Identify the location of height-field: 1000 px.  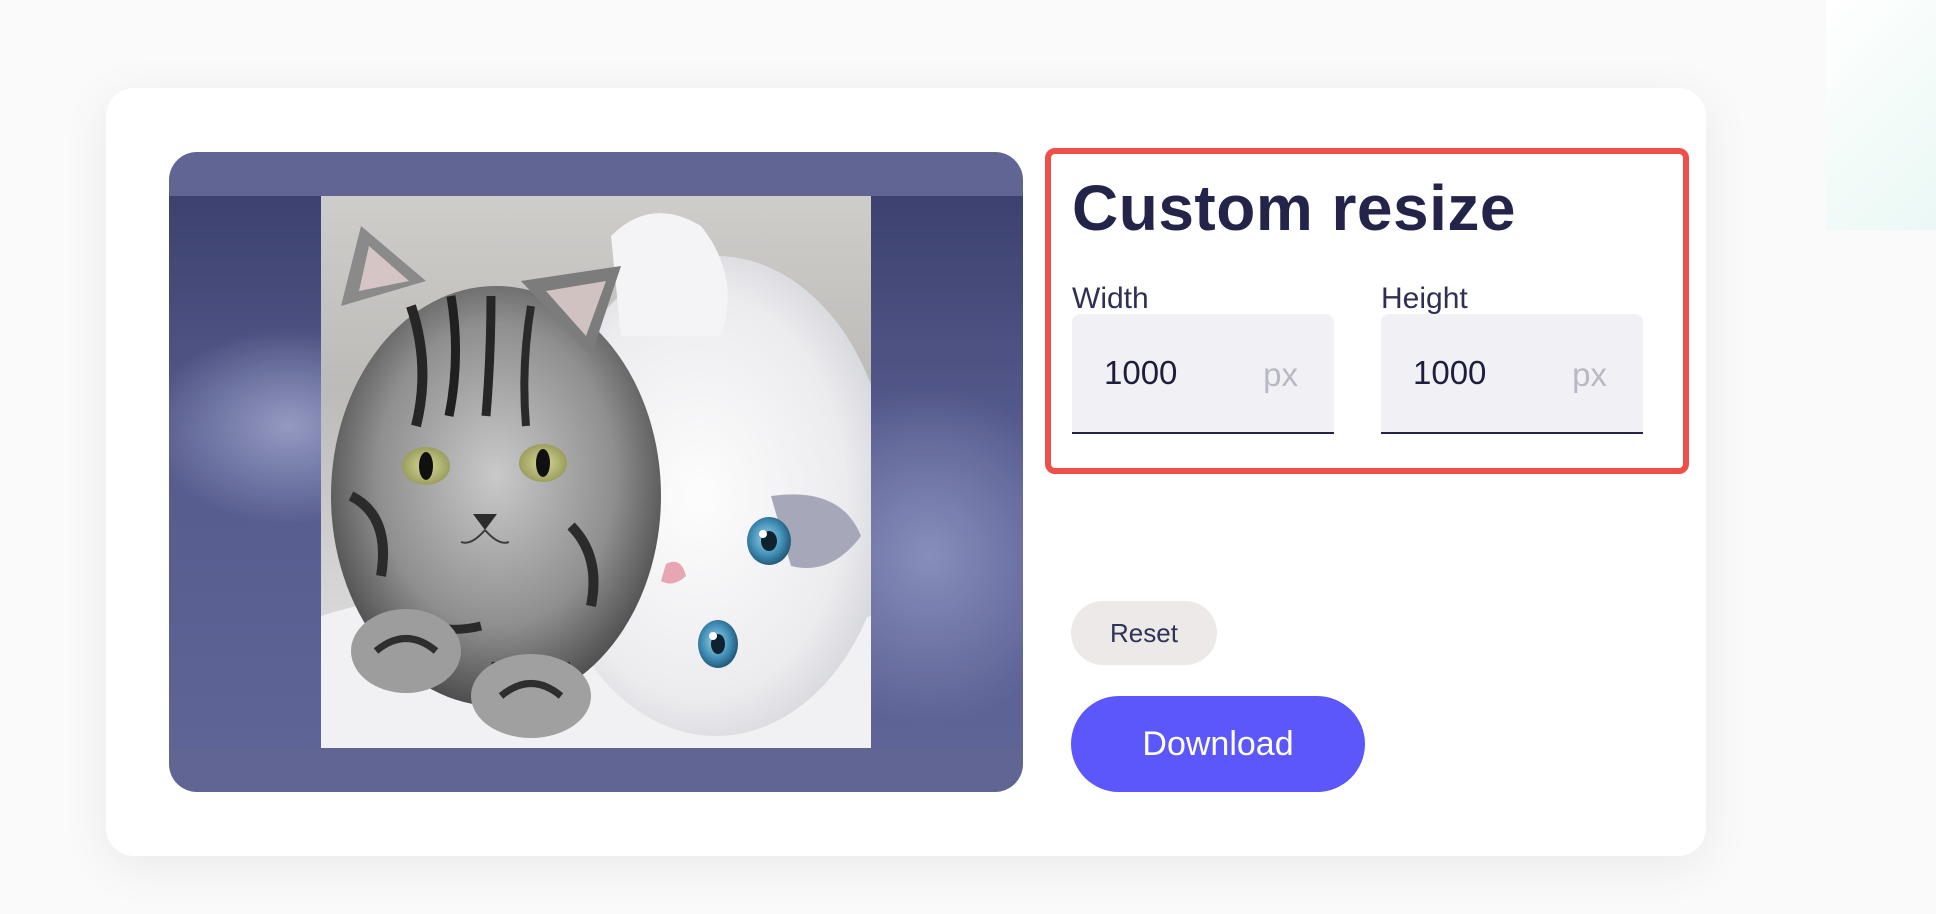
(1512, 374).